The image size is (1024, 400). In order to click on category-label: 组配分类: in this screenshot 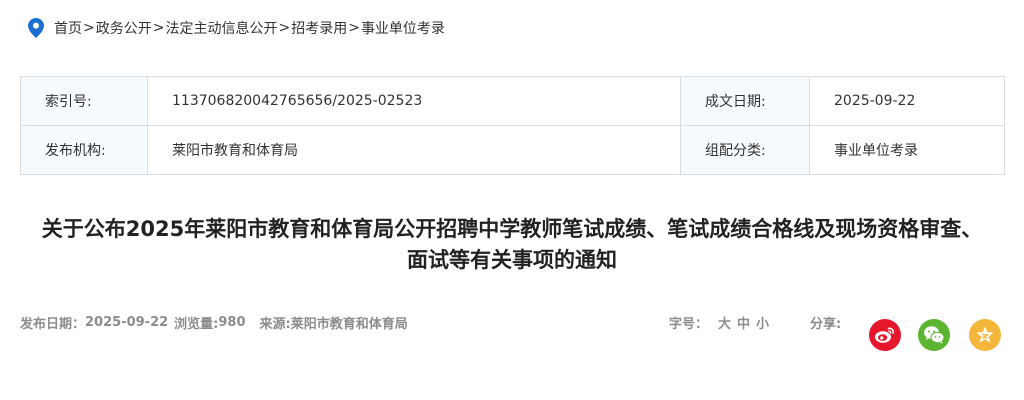, I will do `click(745, 150)`.